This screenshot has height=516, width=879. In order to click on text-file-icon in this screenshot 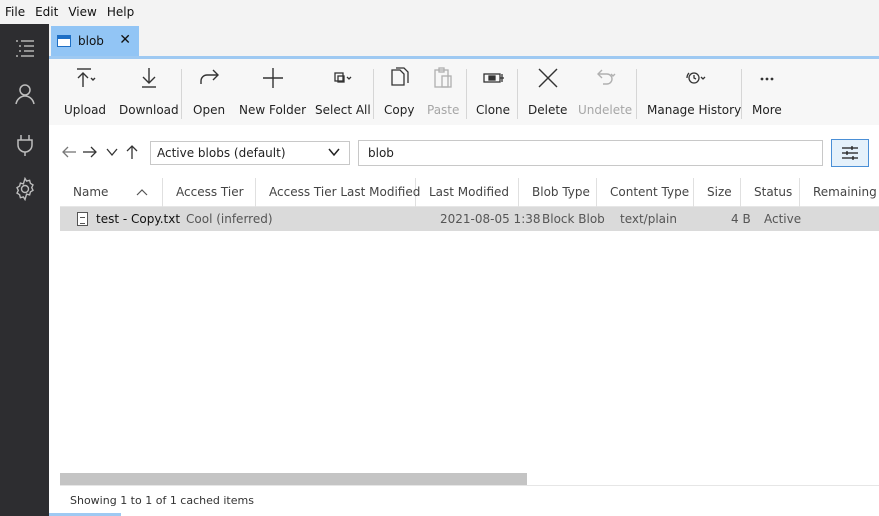, I will do `click(82, 219)`.